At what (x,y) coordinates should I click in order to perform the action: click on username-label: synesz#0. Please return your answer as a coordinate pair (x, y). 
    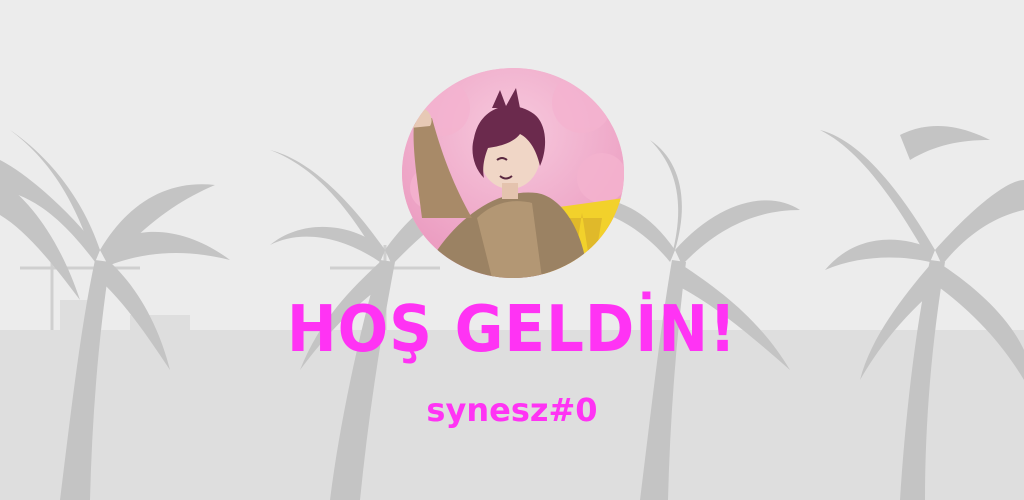
    Looking at the image, I should click on (512, 410).